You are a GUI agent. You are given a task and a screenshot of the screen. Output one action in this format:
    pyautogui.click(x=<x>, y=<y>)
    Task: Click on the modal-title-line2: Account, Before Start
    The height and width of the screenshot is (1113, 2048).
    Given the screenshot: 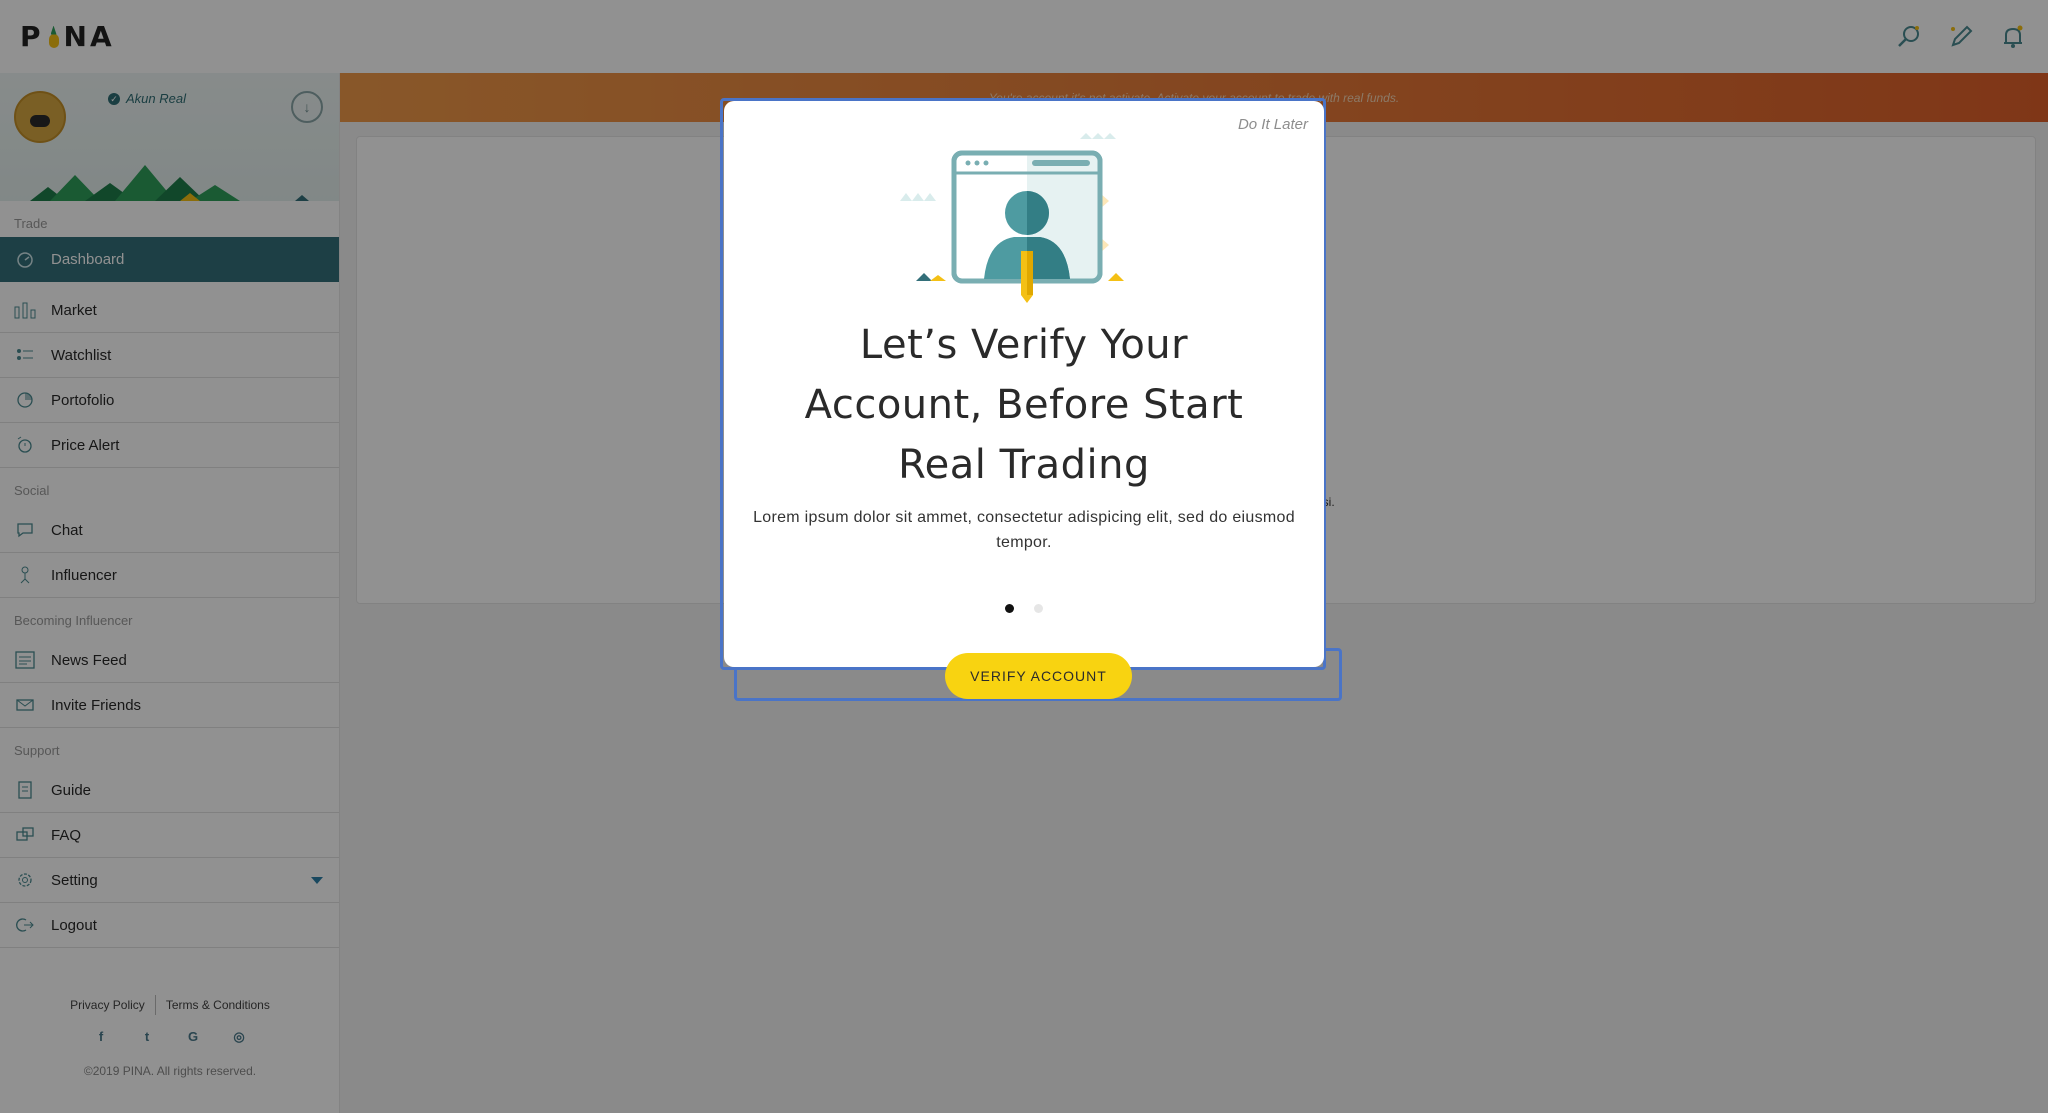 What is the action you would take?
    pyautogui.click(x=1024, y=405)
    